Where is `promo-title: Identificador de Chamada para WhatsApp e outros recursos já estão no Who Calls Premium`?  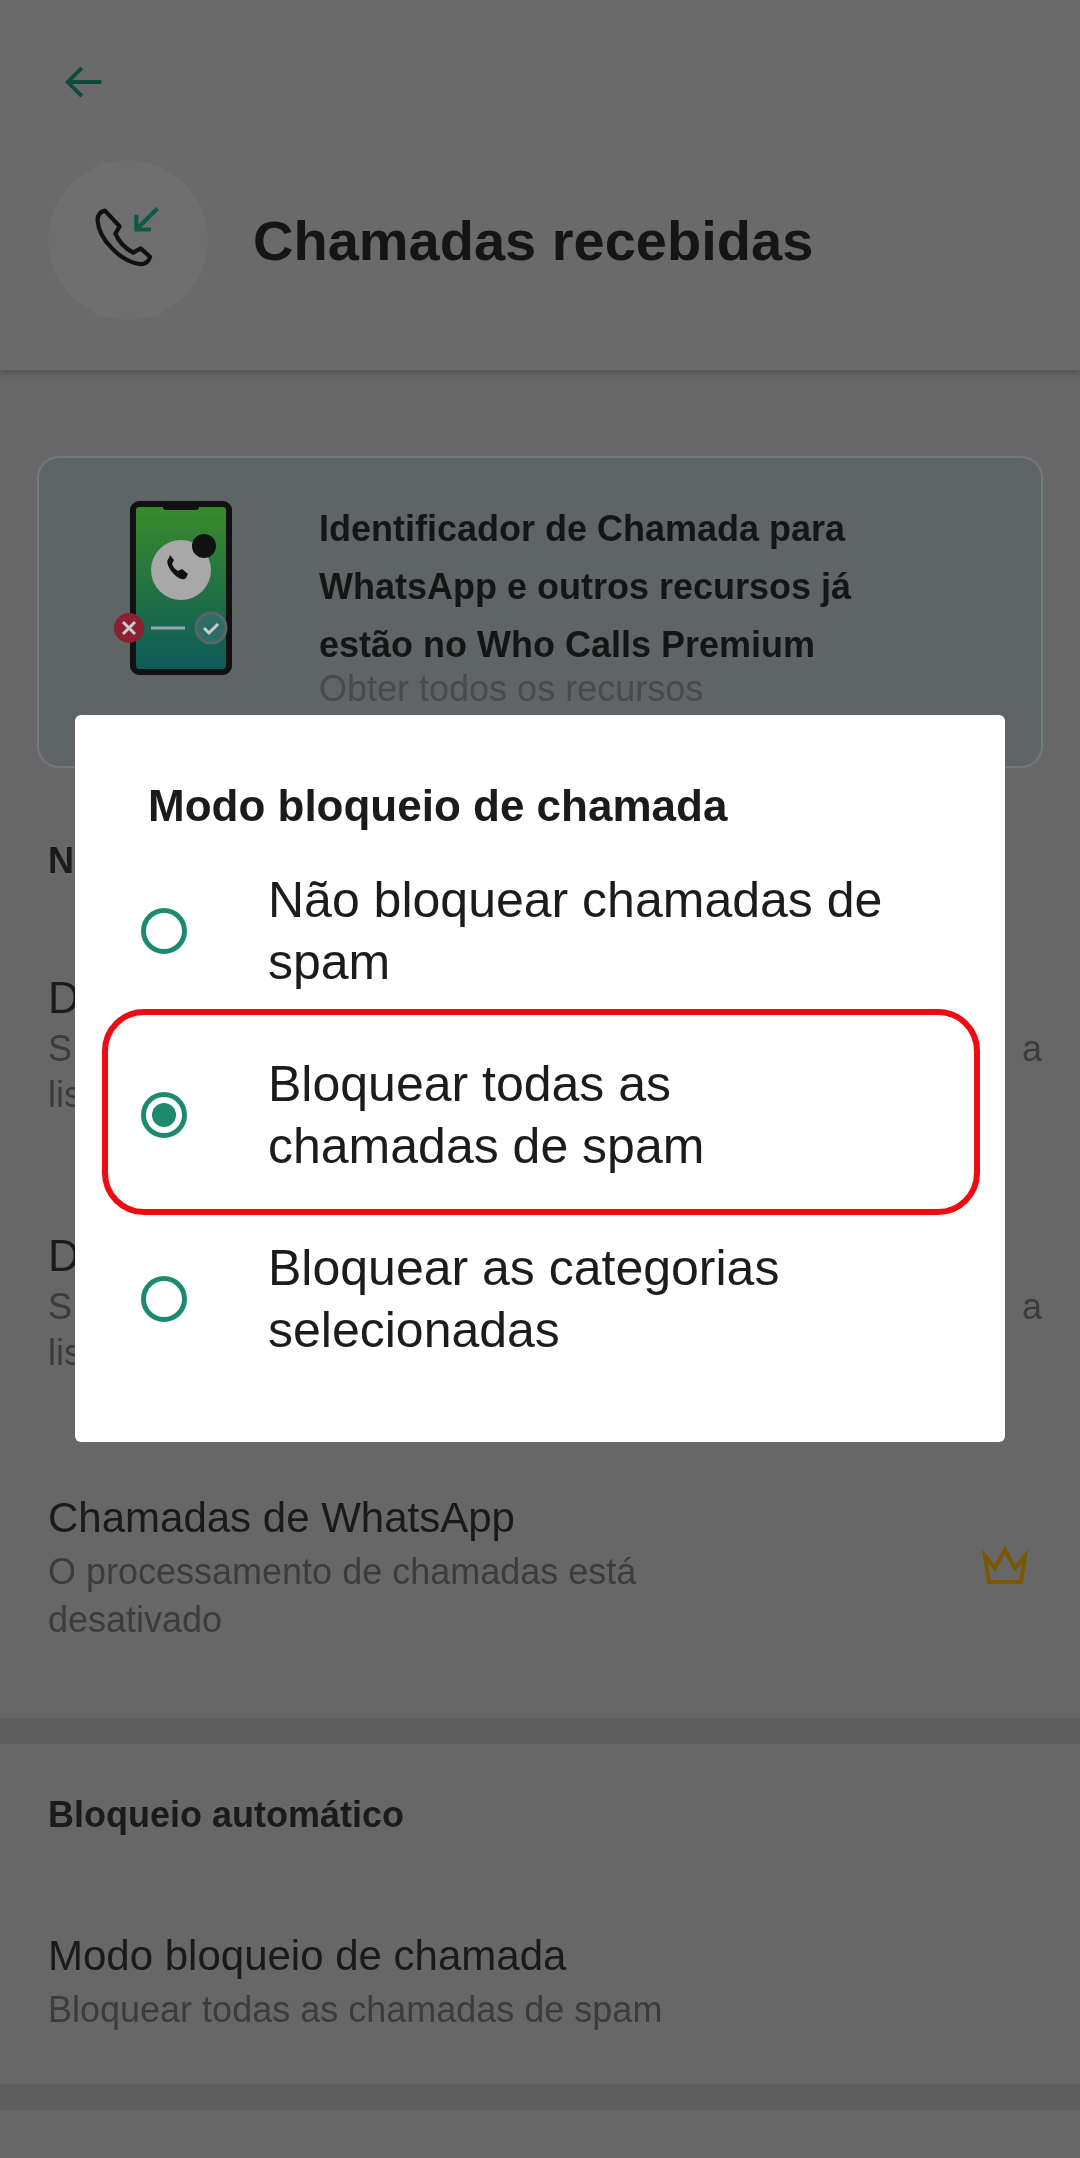
promo-title: Identificador de Chamada para WhatsApp e outros recursos já estão no Who Calls Premium is located at coordinates (586, 587).